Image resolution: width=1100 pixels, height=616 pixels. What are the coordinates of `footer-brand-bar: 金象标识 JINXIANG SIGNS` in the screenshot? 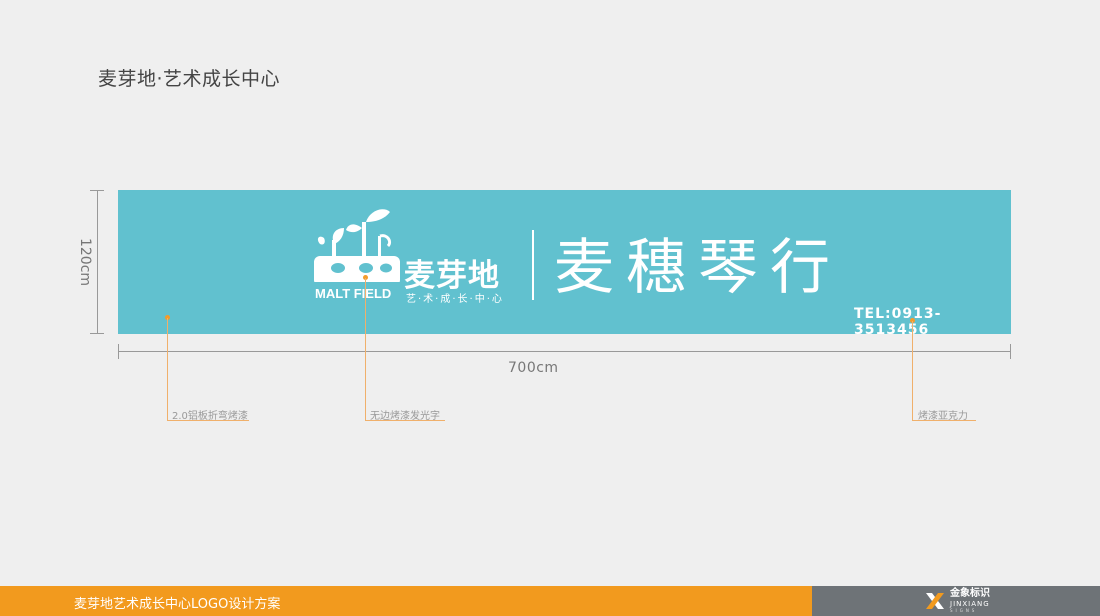 It's located at (956, 601).